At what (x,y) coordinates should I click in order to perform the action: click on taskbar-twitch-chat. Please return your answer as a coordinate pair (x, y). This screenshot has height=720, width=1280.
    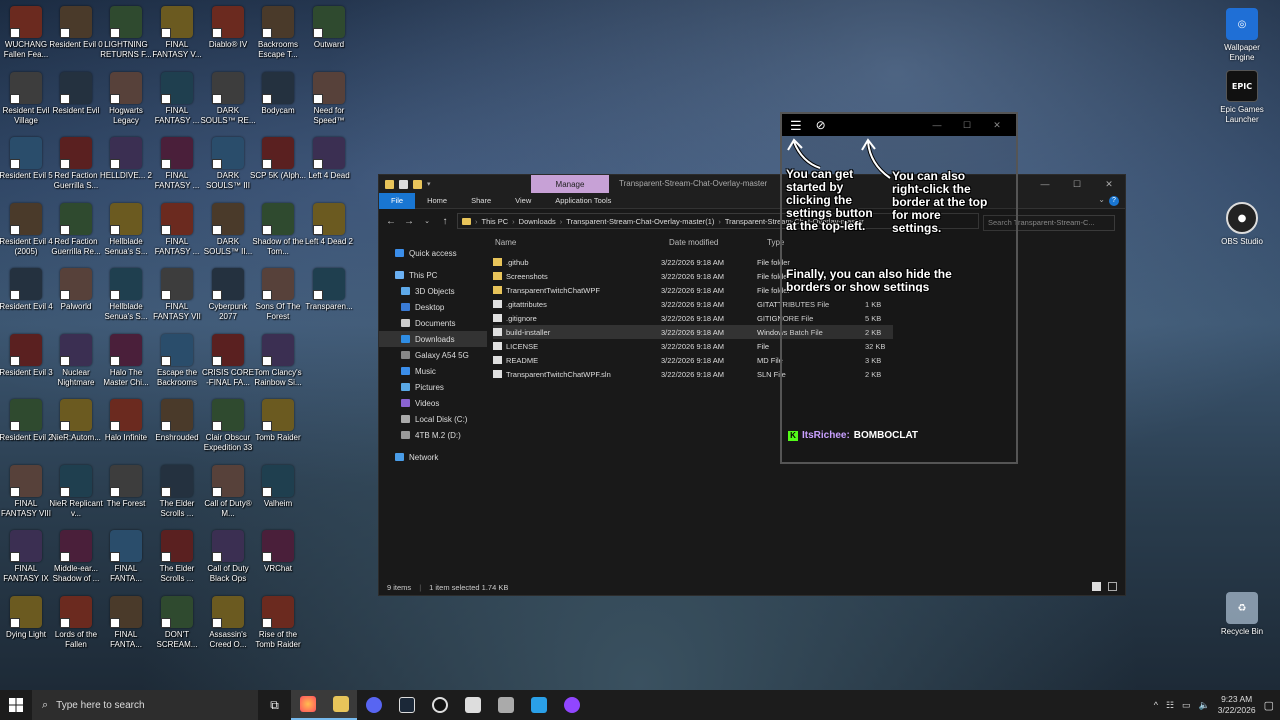
    Looking at the image, I should click on (571, 705).